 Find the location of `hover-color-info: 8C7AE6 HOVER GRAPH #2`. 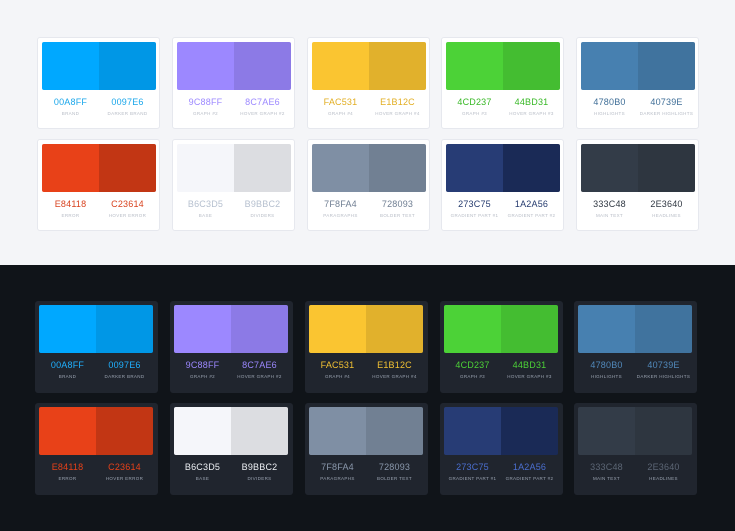

hover-color-info: 8C7AE6 HOVER GRAPH #2 is located at coordinates (259, 374).